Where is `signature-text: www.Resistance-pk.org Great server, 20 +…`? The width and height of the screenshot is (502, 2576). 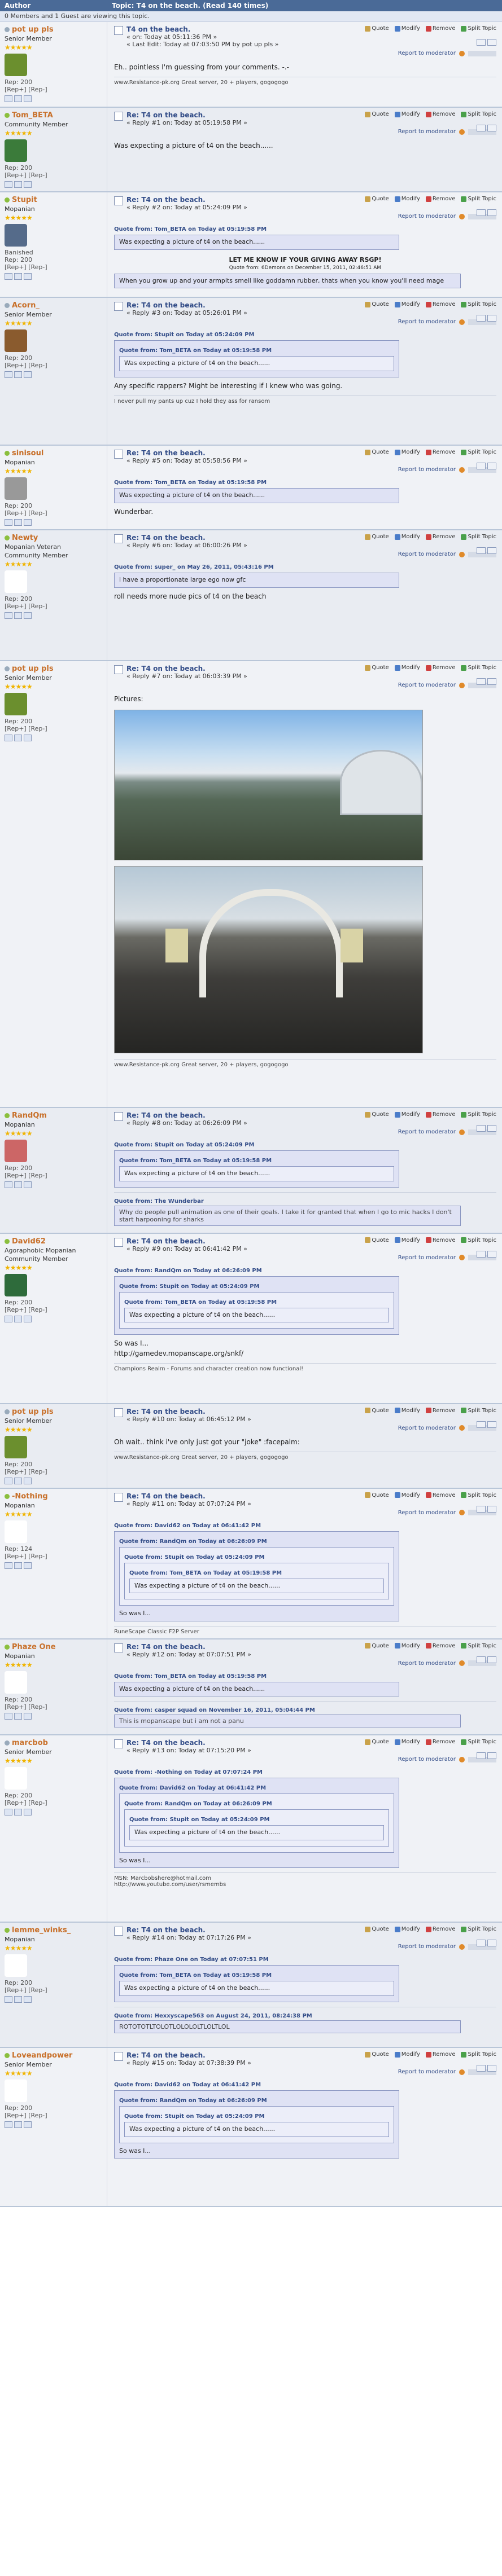
signature-text: www.Resistance-pk.org Great server, 20 +… is located at coordinates (305, 83).